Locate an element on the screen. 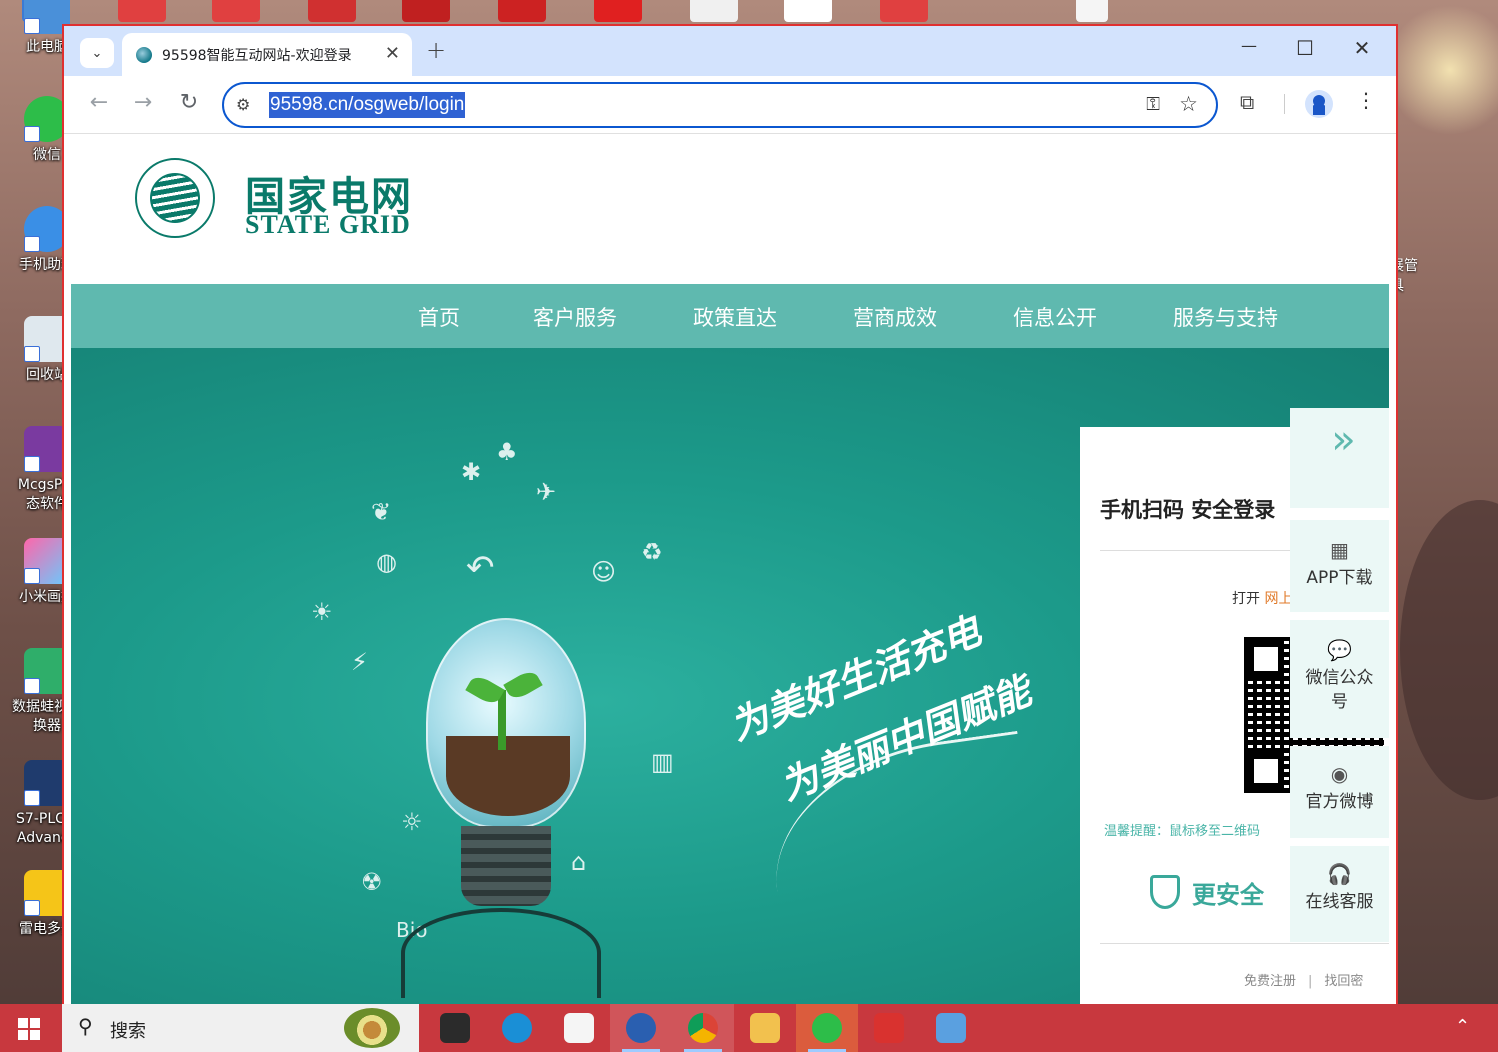 This screenshot has height=1052, width=1498. browser-menu-icon: ⋮ is located at coordinates (1366, 100).